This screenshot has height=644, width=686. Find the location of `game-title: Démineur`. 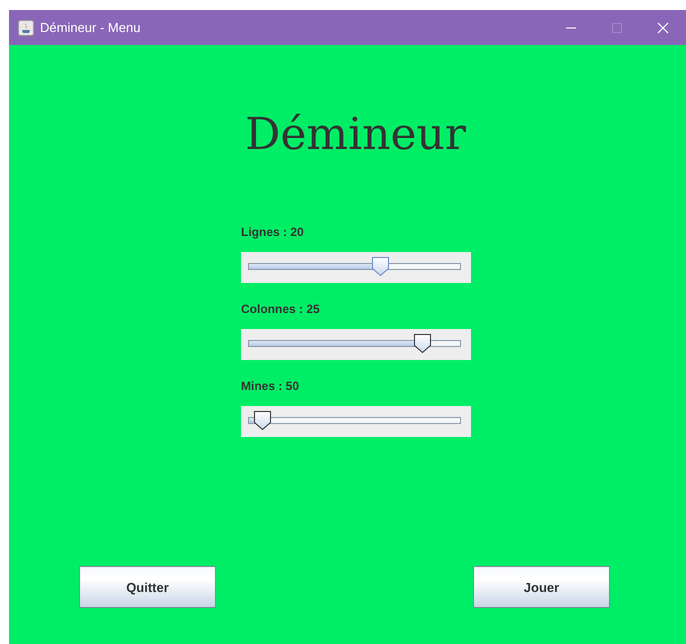

game-title: Démineur is located at coordinates (355, 135).